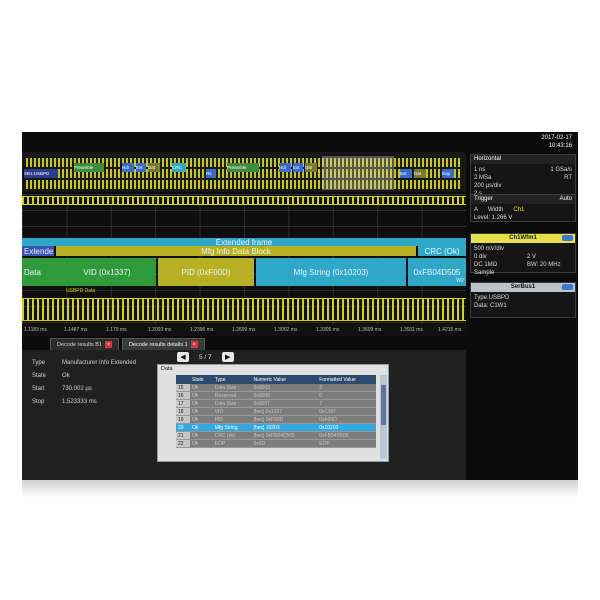 The height and width of the screenshot is (600, 600). What do you see at coordinates (227, 357) in the screenshot?
I see `next-frame-button: ▶` at bounding box center [227, 357].